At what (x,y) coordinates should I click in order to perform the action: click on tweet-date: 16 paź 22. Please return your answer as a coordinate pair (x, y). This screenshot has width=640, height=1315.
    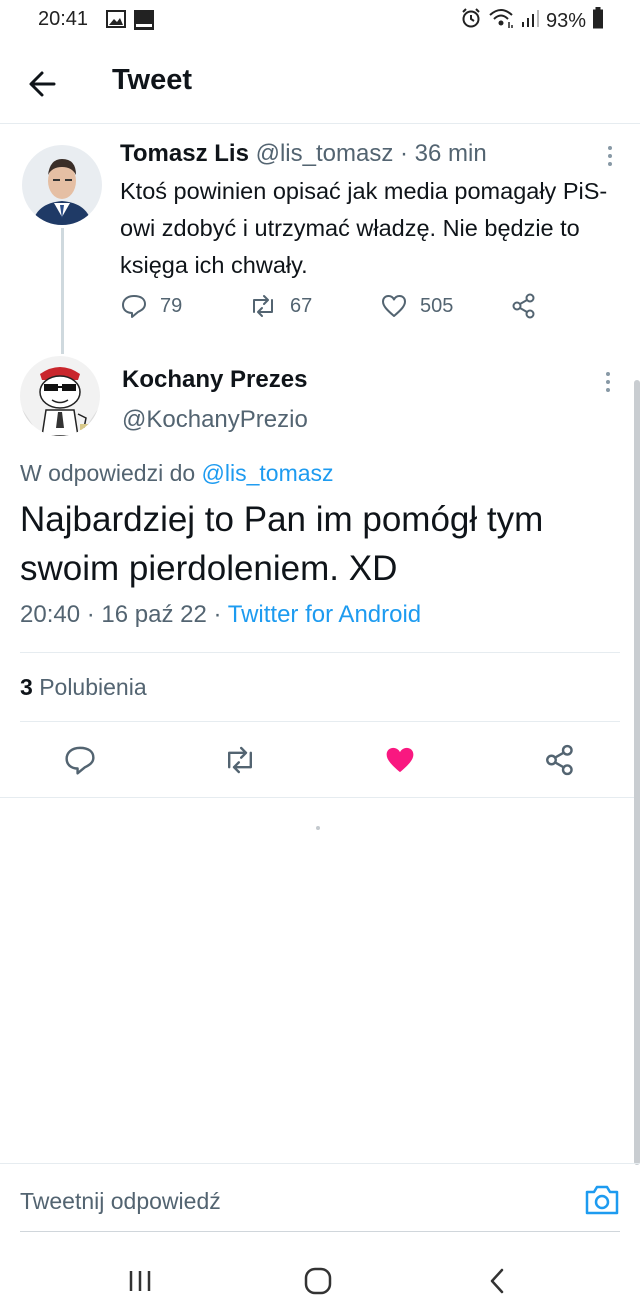
    Looking at the image, I should click on (154, 614).